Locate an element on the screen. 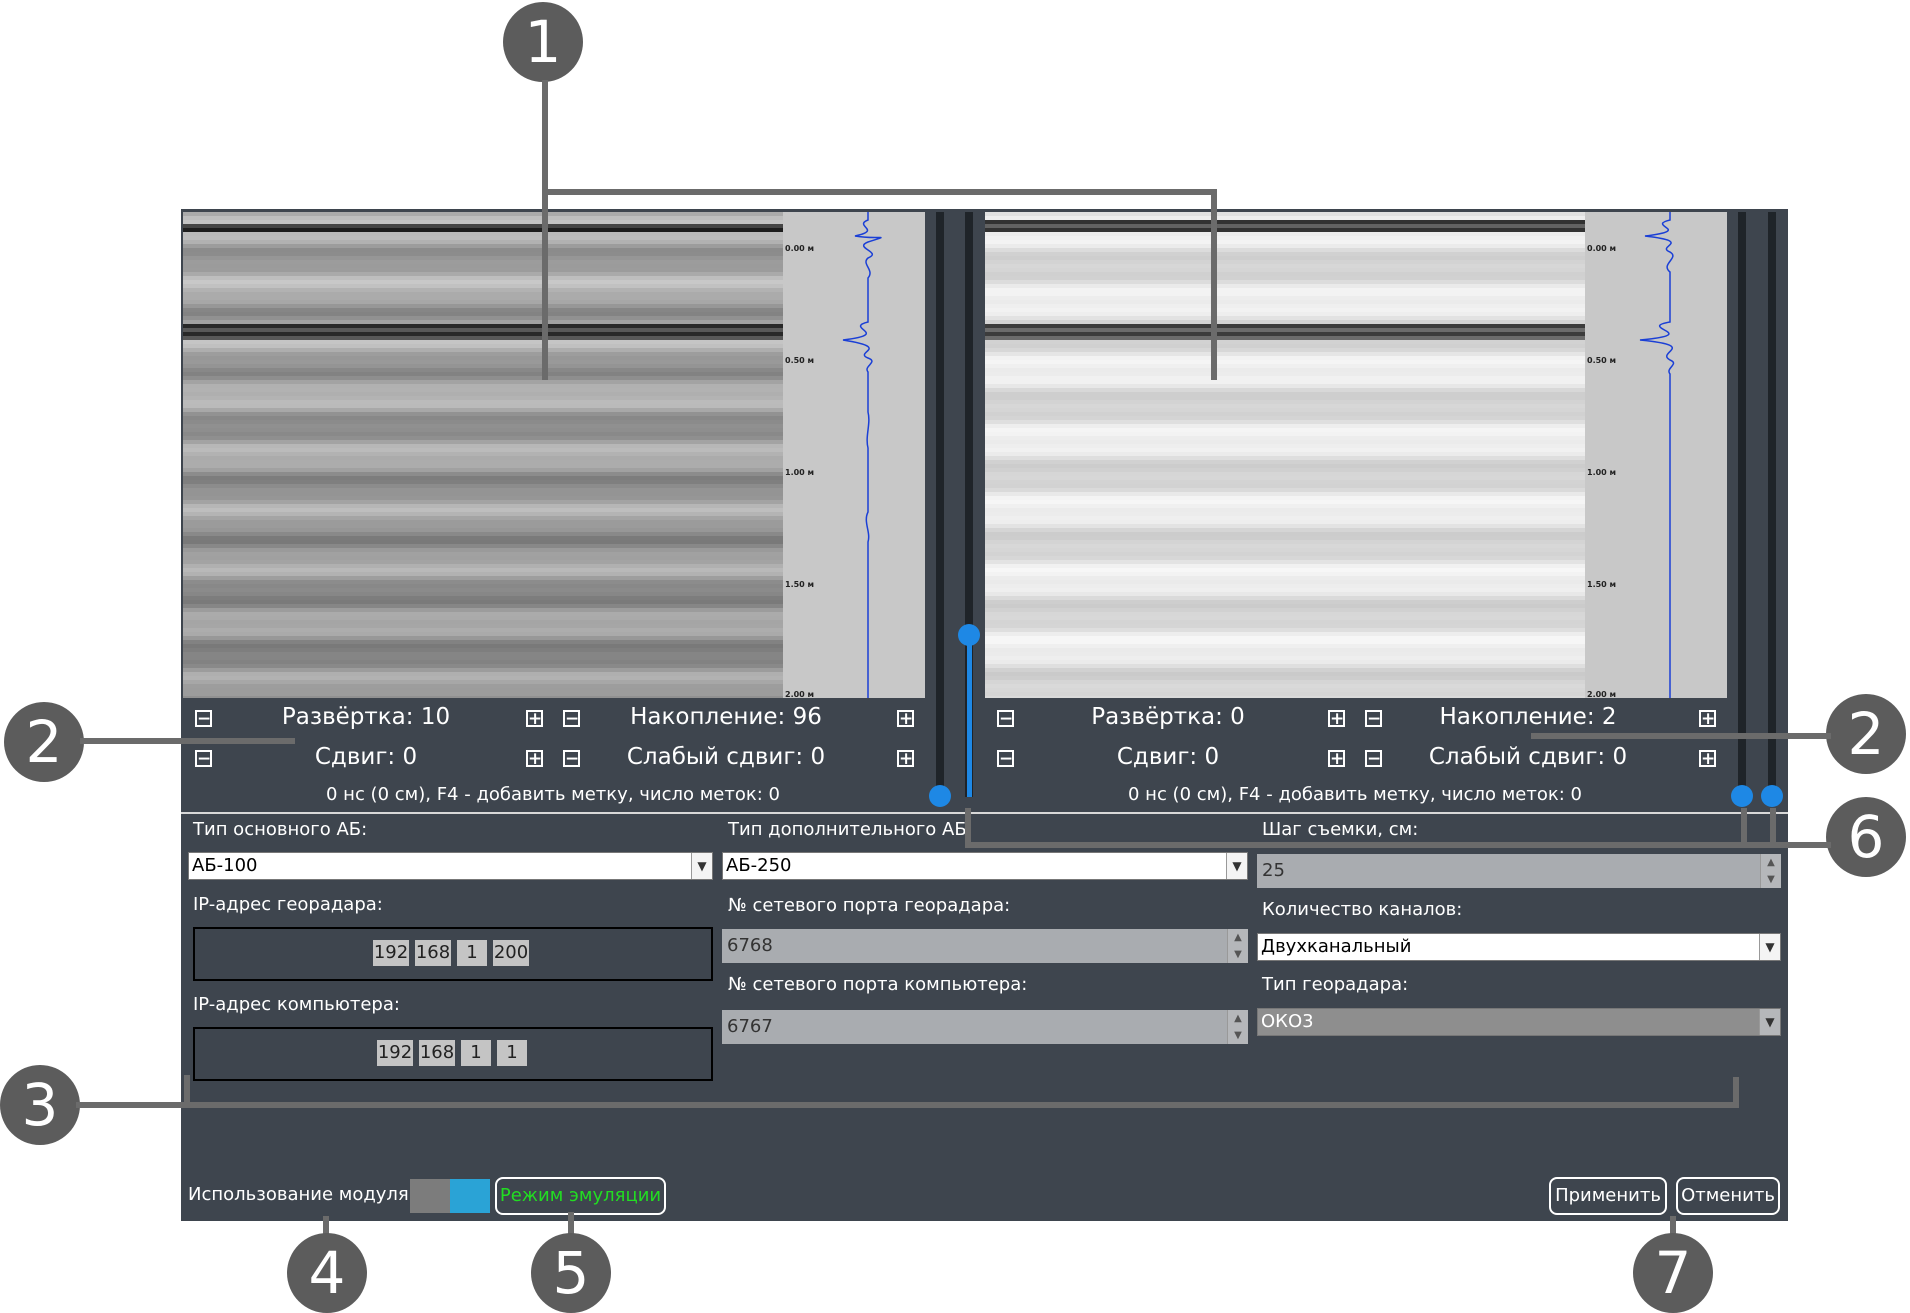  gain-slider-handle is located at coordinates (940, 796).